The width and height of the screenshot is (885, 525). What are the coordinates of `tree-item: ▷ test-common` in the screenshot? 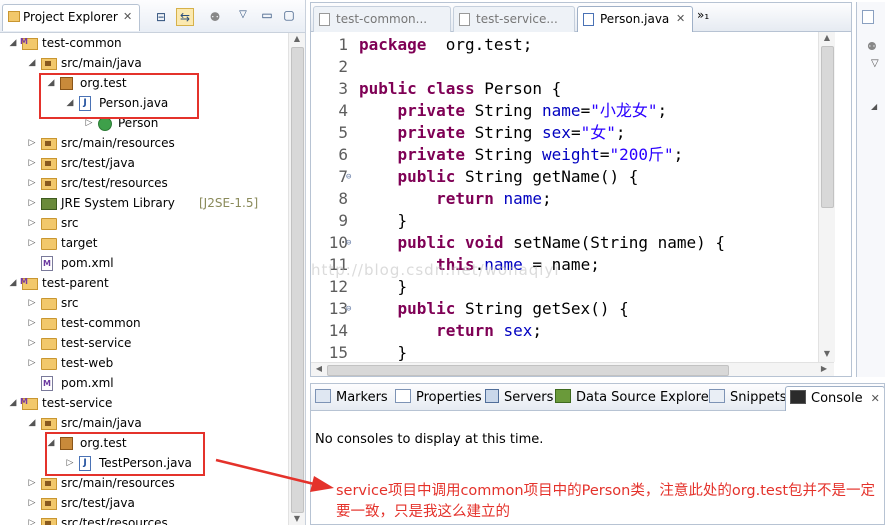 It's located at (144, 323).